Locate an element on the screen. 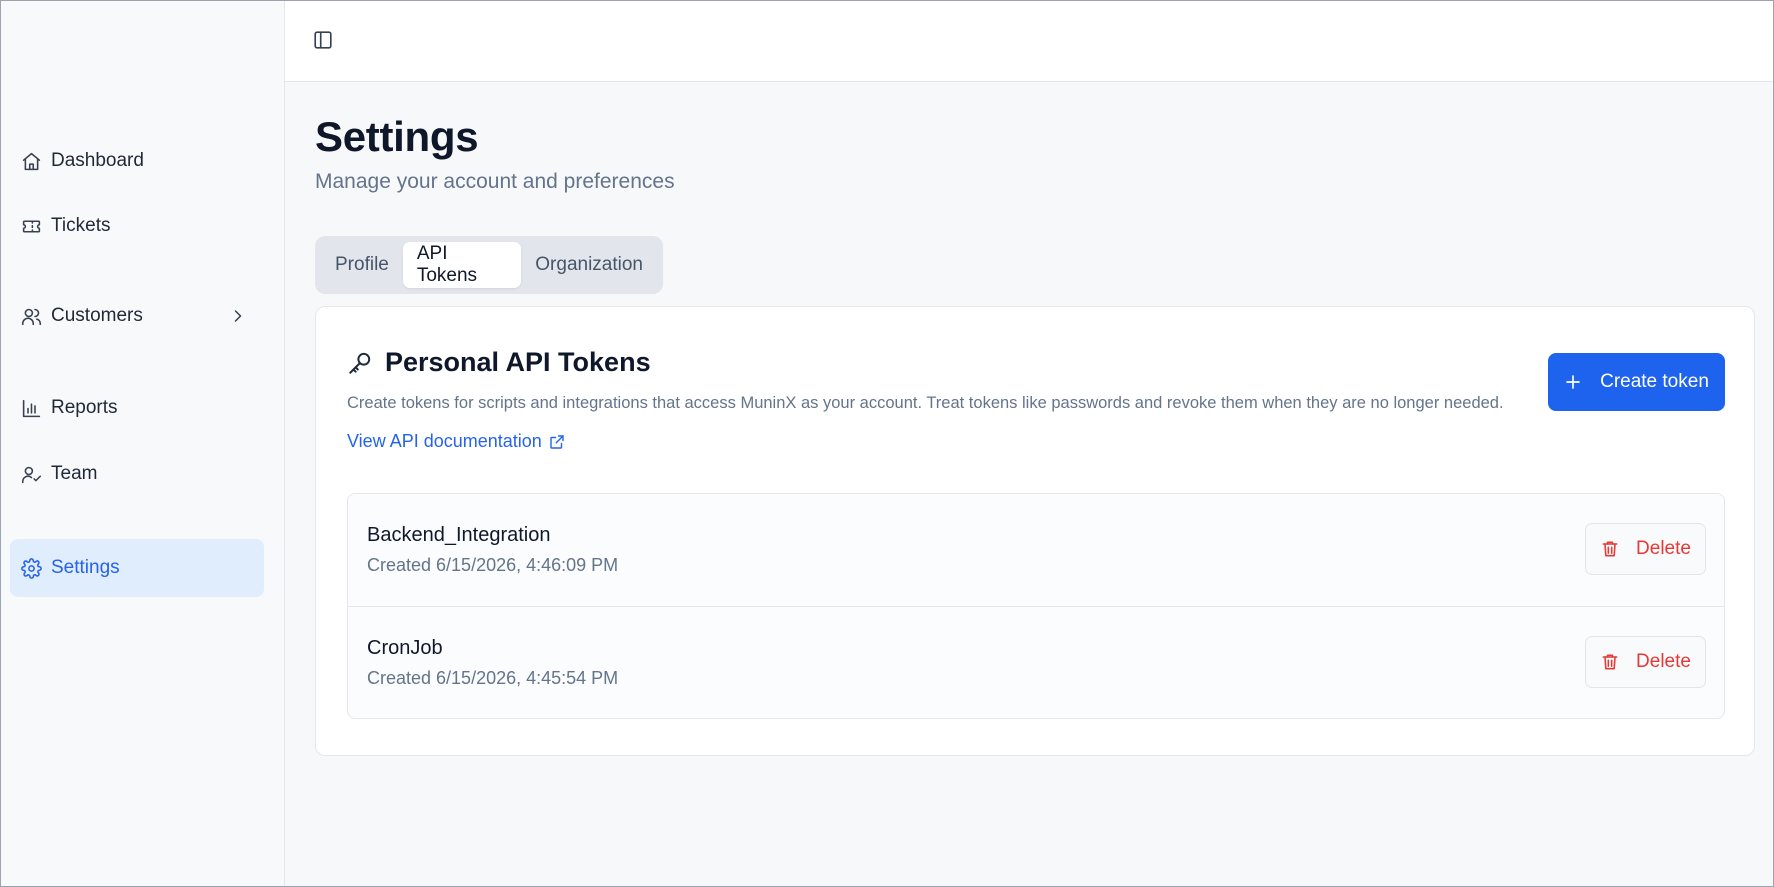  bar-chart-icon is located at coordinates (31, 408).